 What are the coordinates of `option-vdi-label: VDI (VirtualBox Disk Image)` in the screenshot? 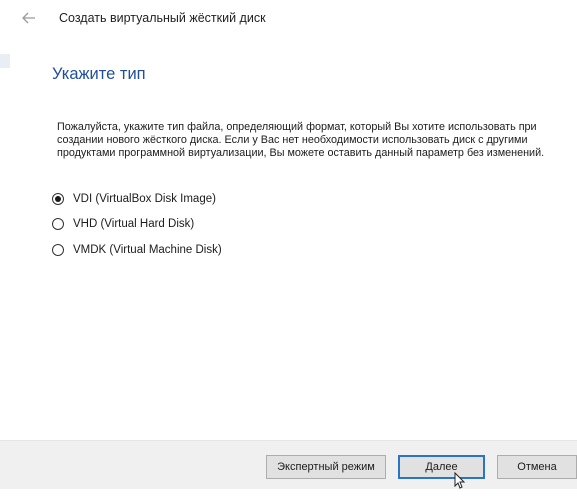 It's located at (144, 199).